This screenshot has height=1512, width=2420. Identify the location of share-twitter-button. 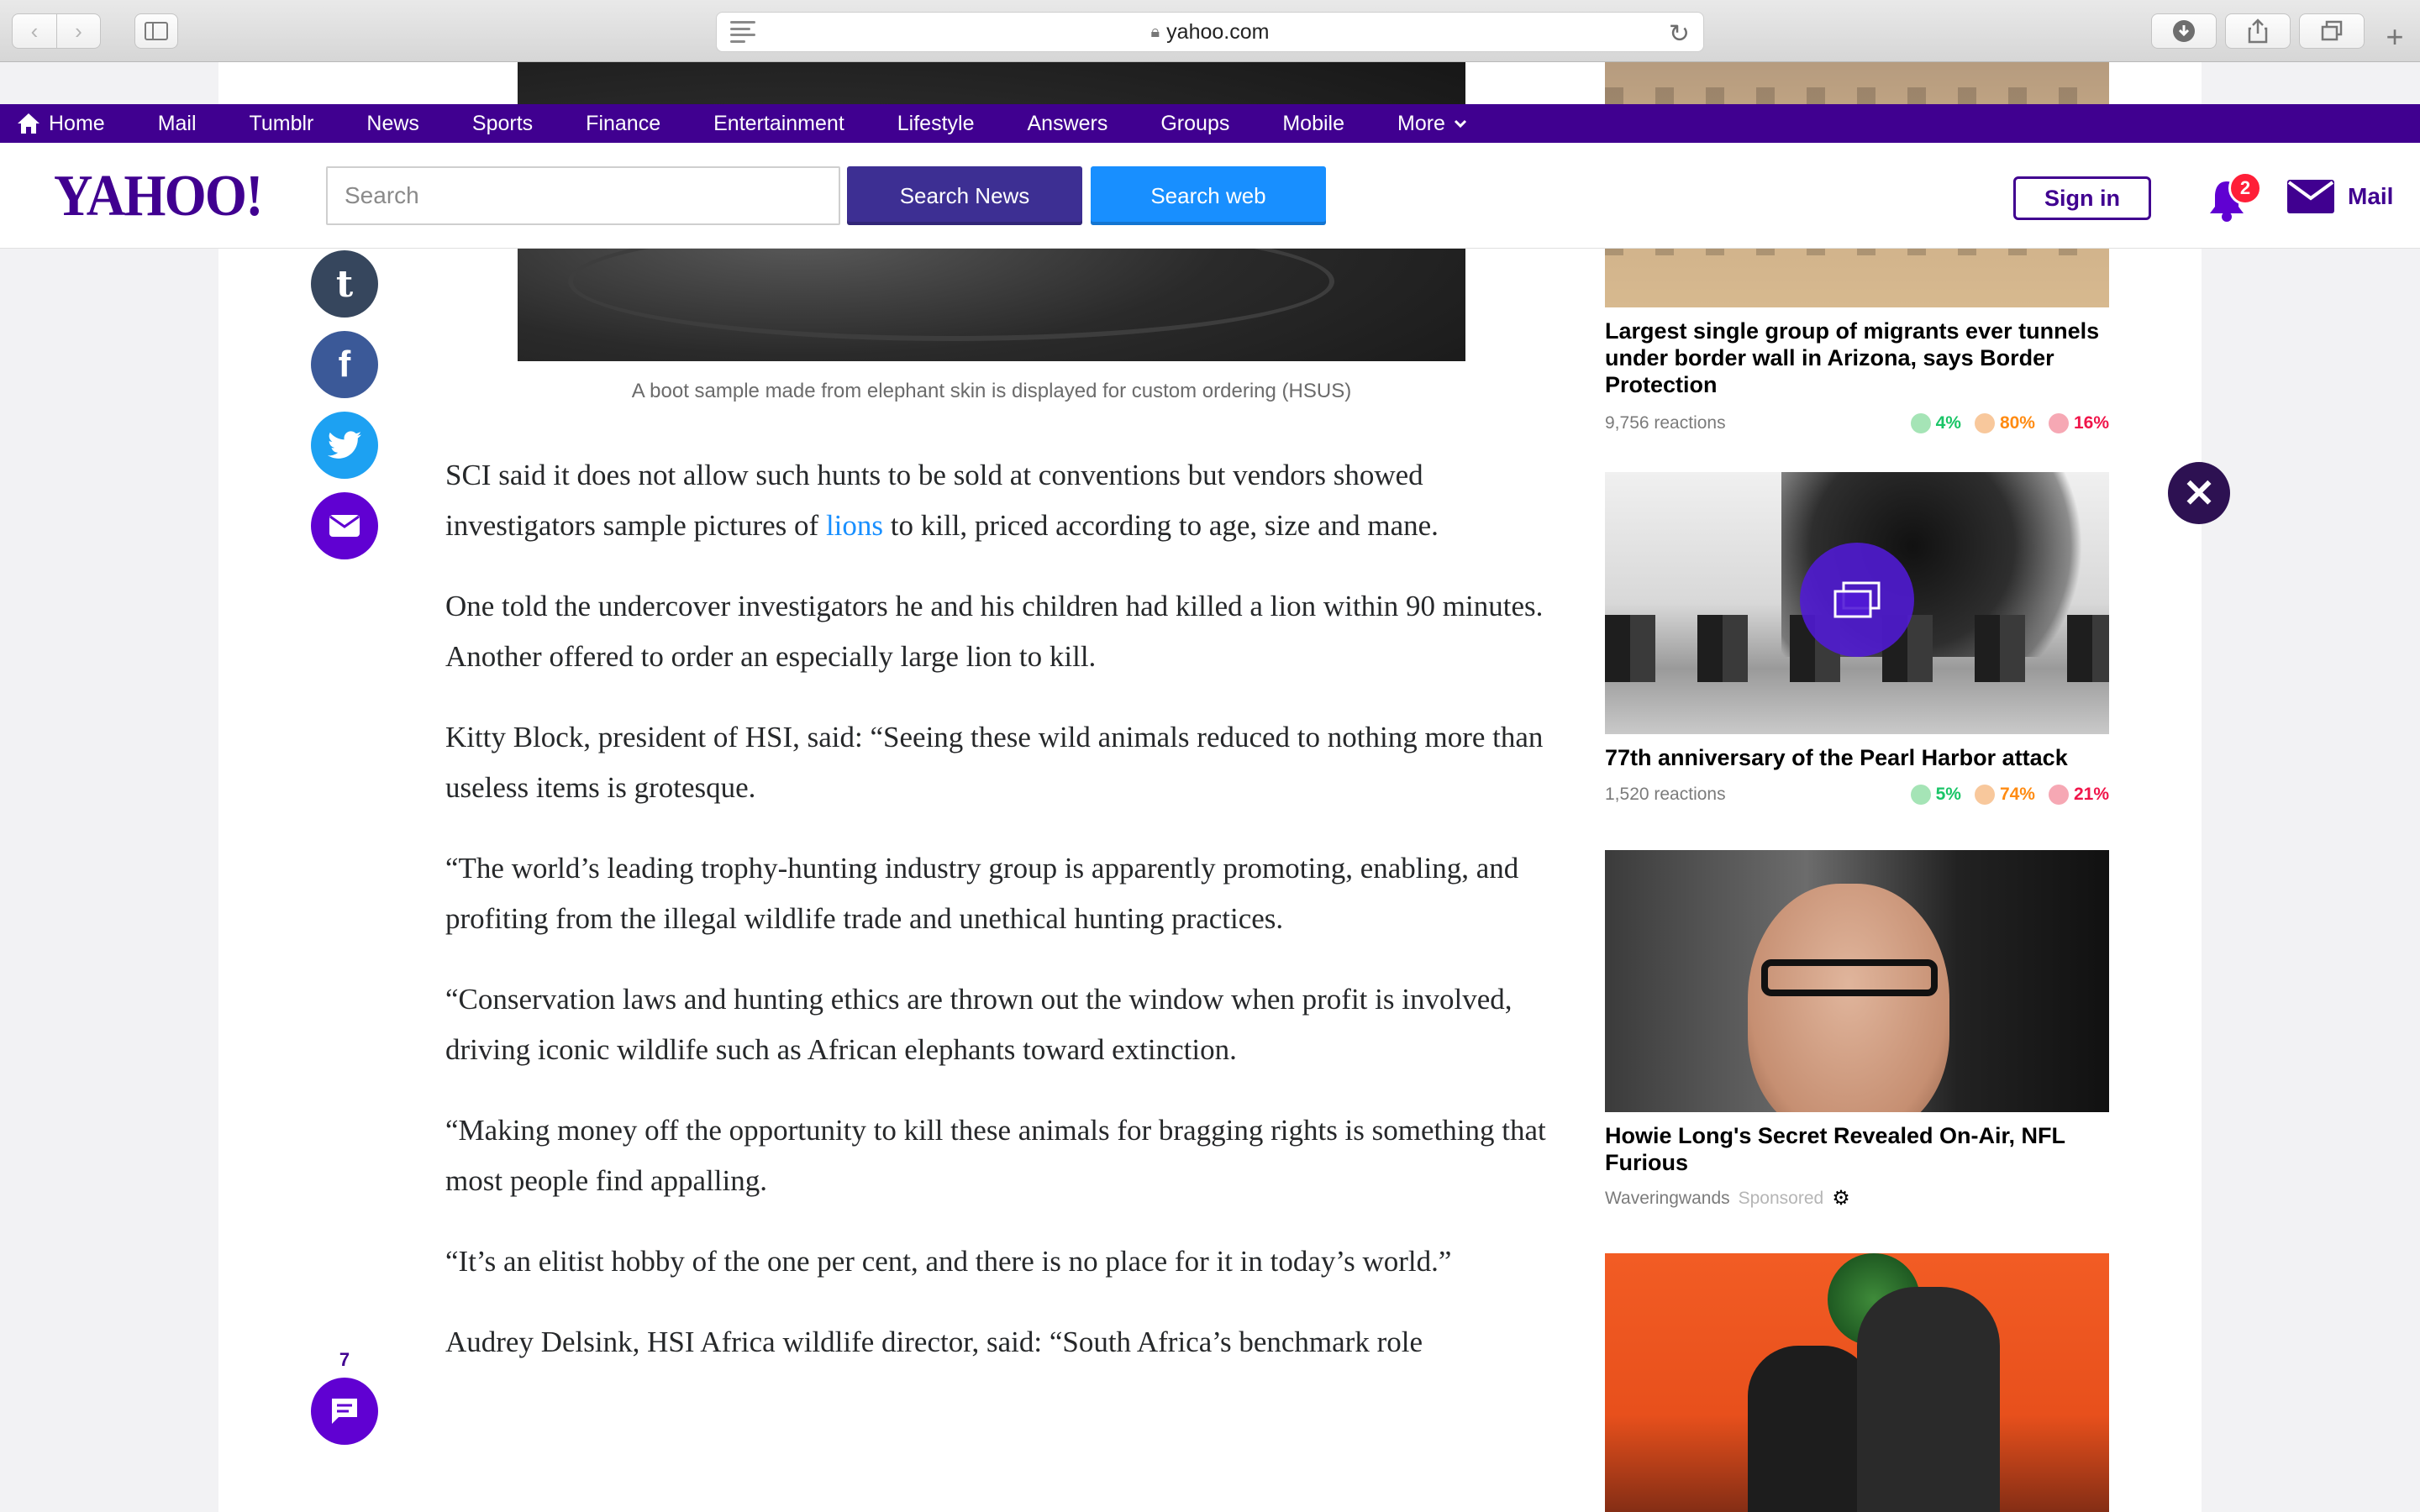
(344, 445).